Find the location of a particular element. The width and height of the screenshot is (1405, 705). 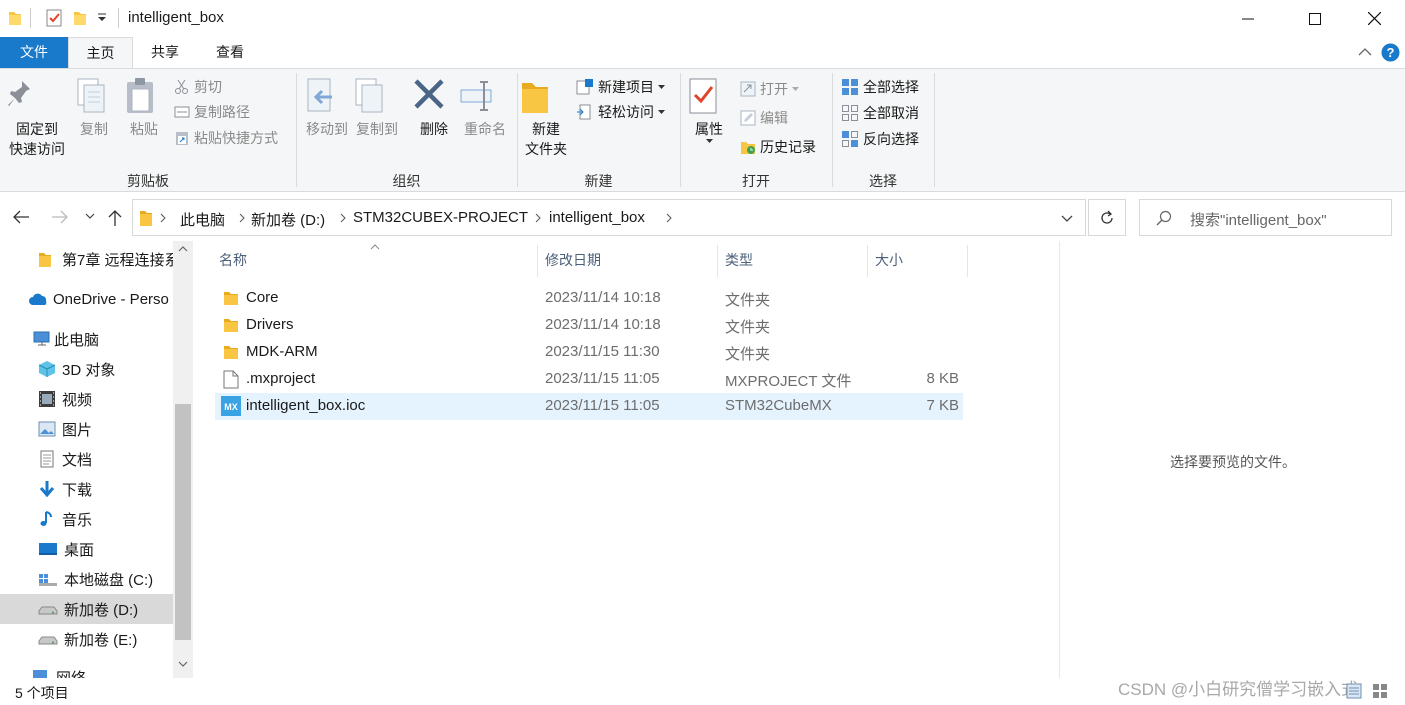

copy-path-icon is located at coordinates (182, 112).